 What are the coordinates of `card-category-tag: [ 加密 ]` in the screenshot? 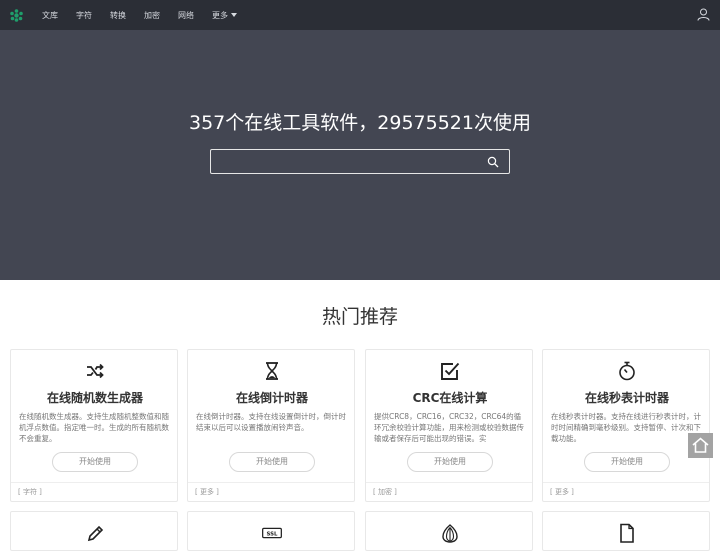 It's located at (449, 492).